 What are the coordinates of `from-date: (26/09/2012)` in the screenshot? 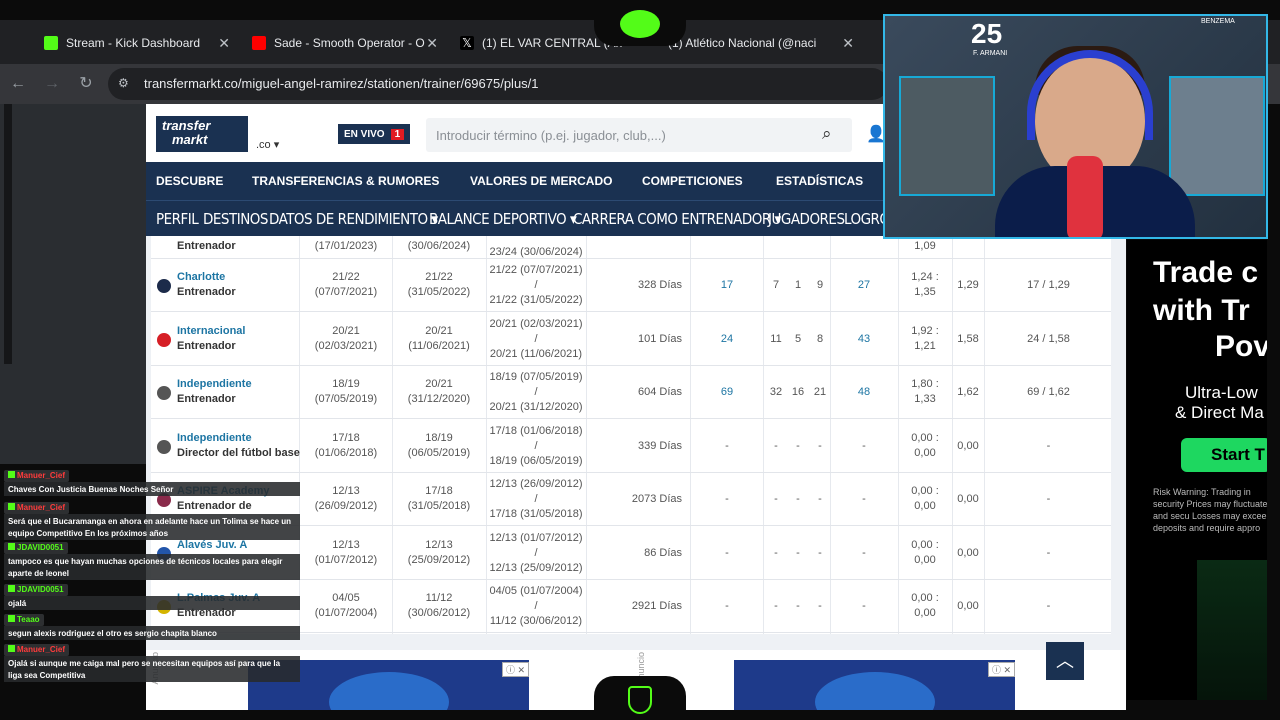 It's located at (346, 506).